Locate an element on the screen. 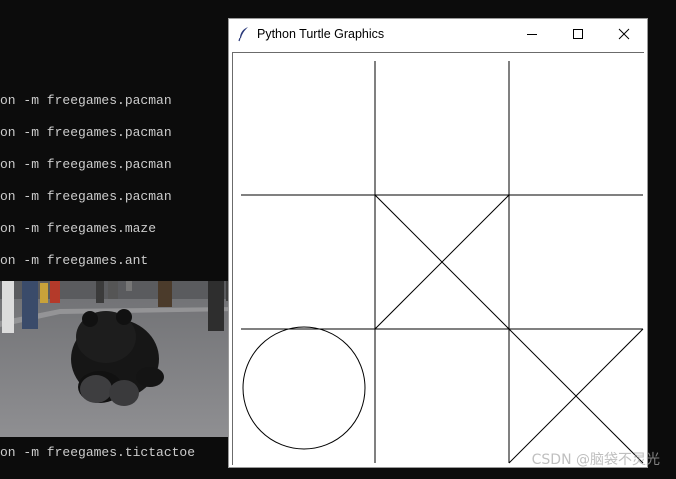 This screenshot has width=676, height=479. minimize-button is located at coordinates (532, 34).